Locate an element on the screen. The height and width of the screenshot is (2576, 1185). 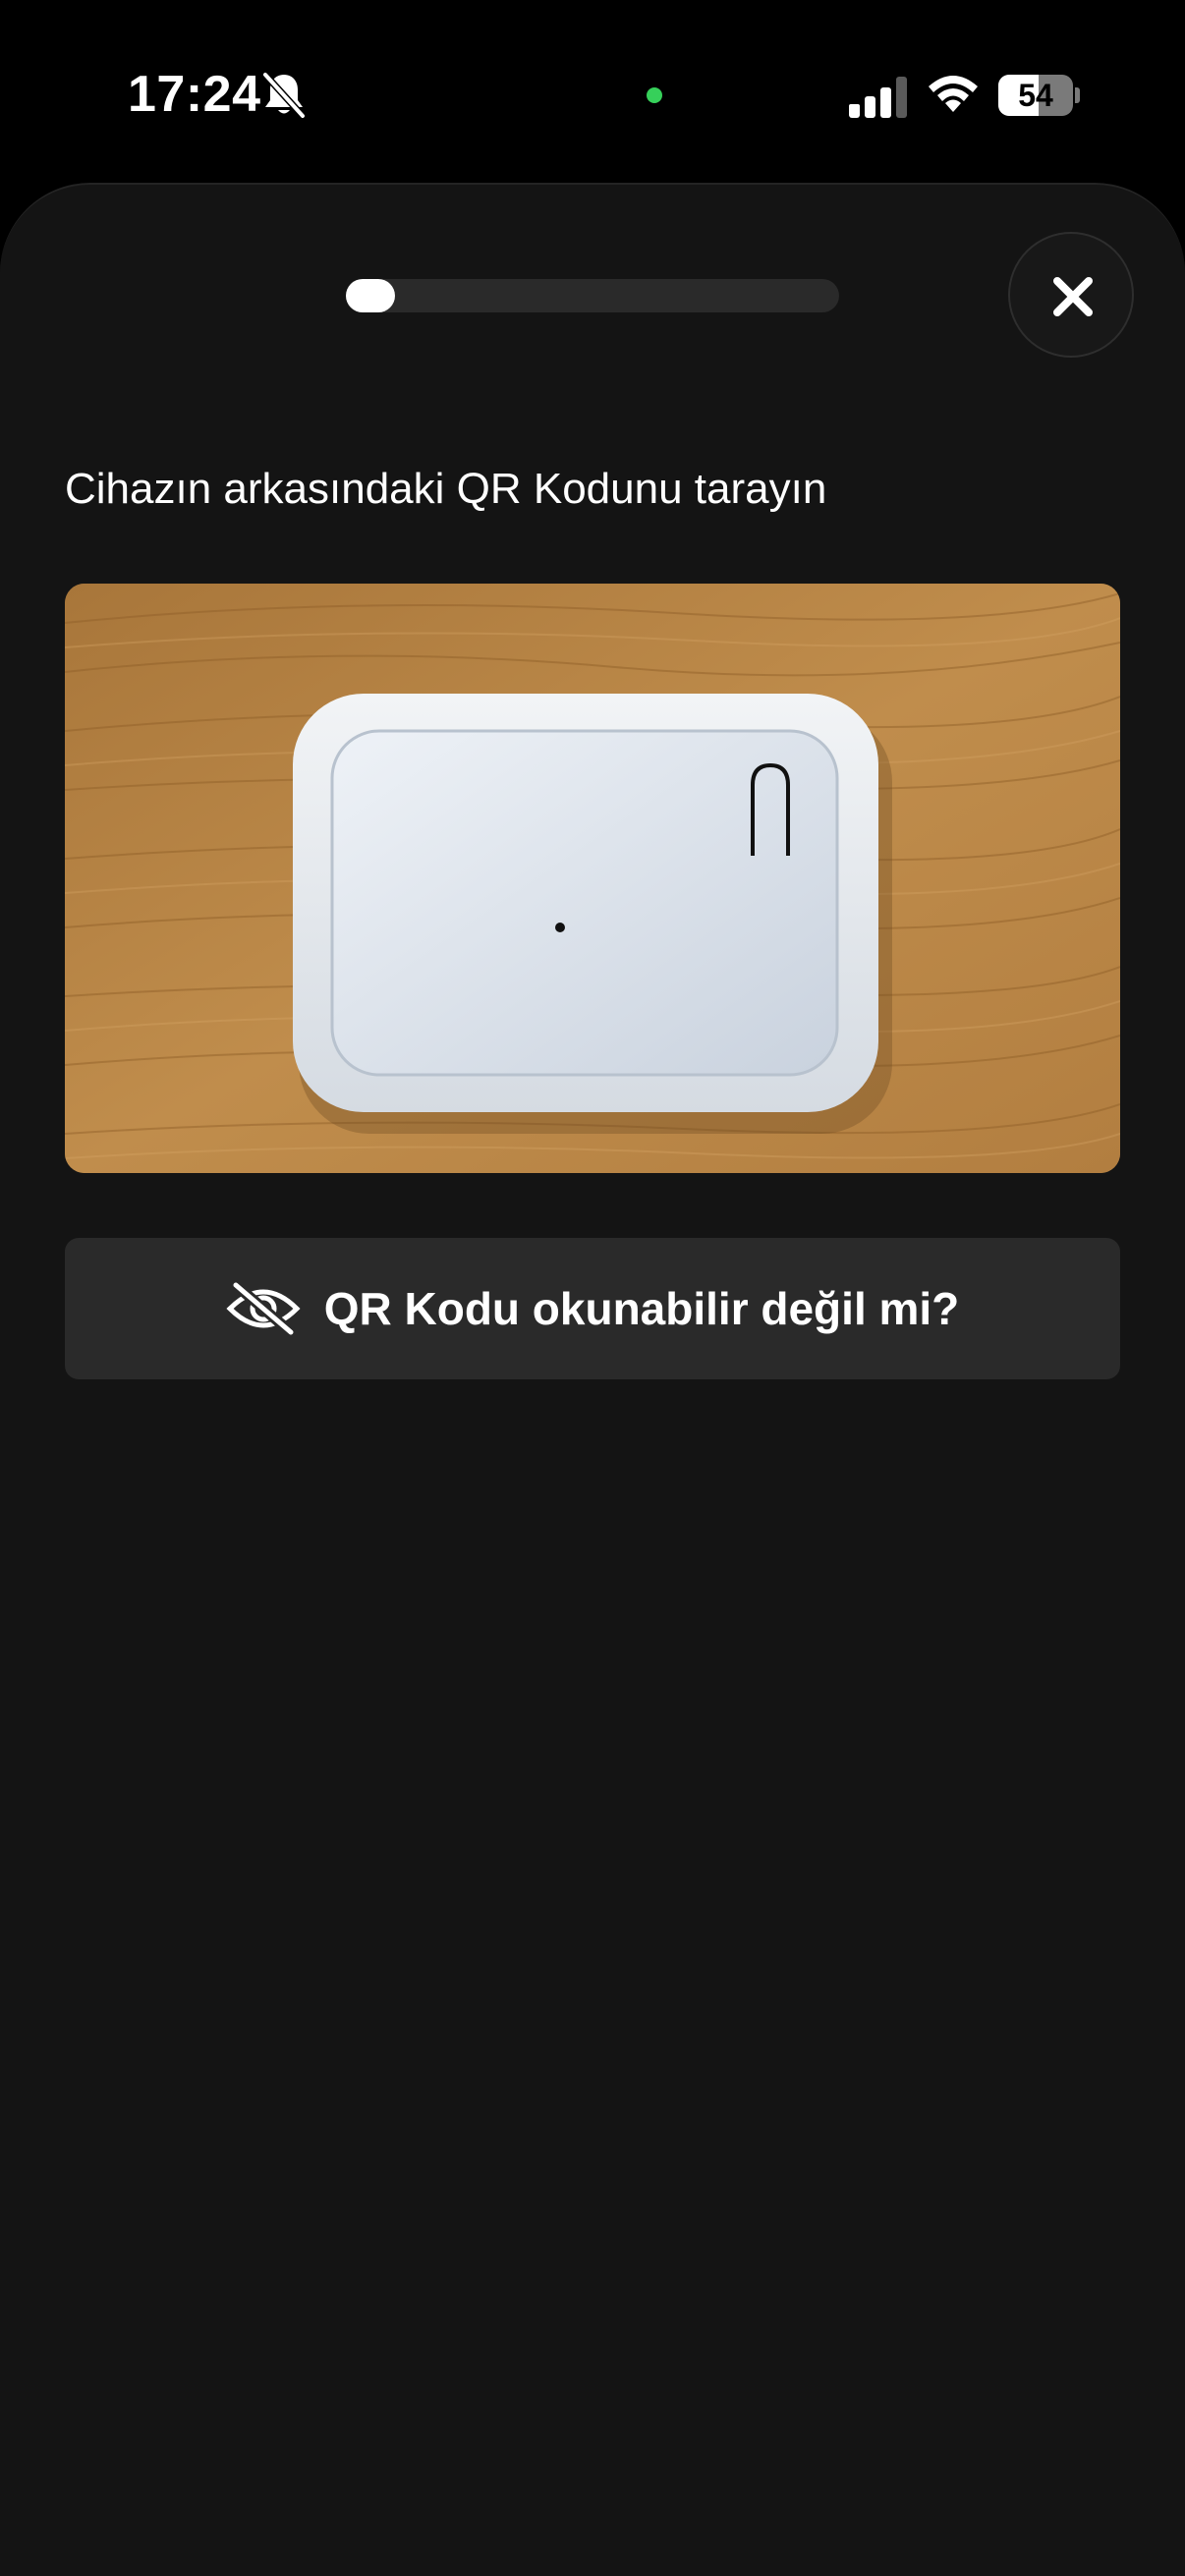
qr-unreadable-button: QR Kodu okunabilir değil mi? is located at coordinates (592, 1308).